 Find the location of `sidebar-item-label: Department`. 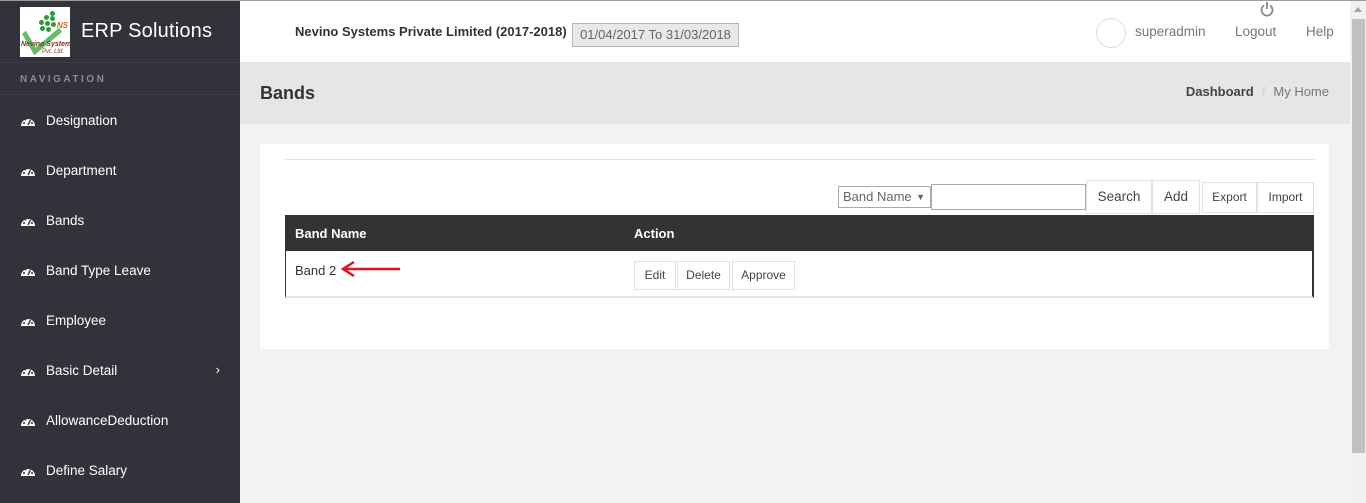

sidebar-item-label: Department is located at coordinates (81, 170).